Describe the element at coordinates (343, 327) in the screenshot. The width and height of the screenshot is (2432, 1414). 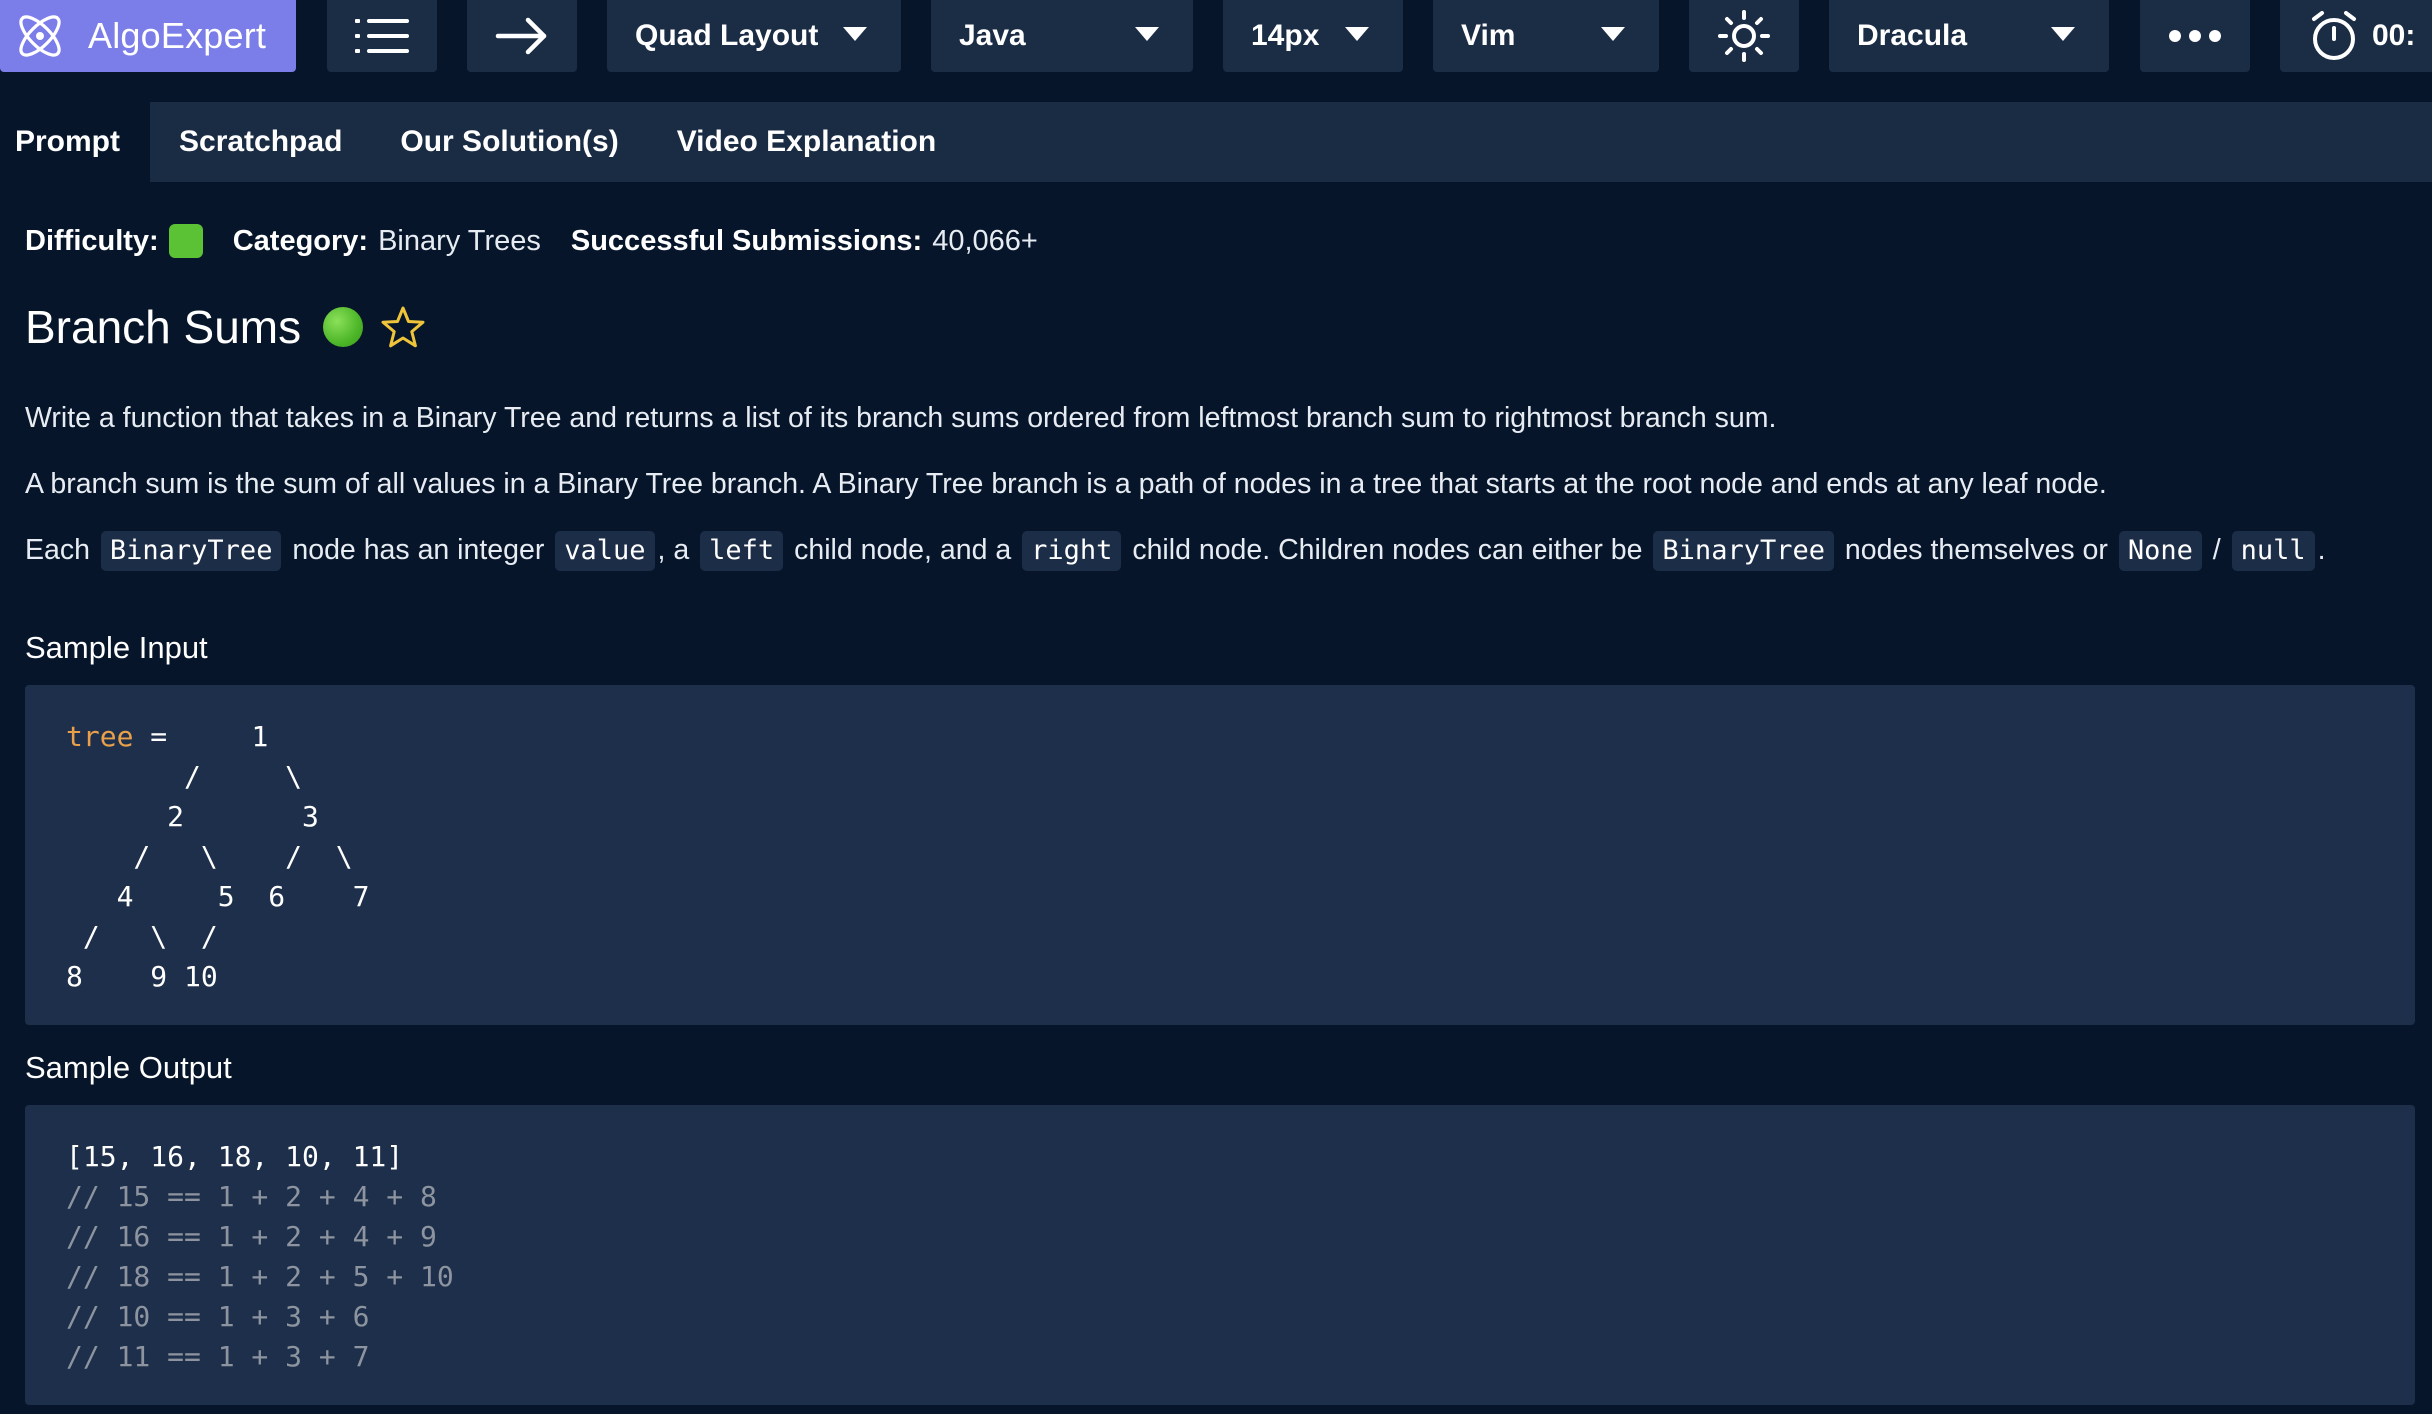
I see `completion-status-icon` at that location.